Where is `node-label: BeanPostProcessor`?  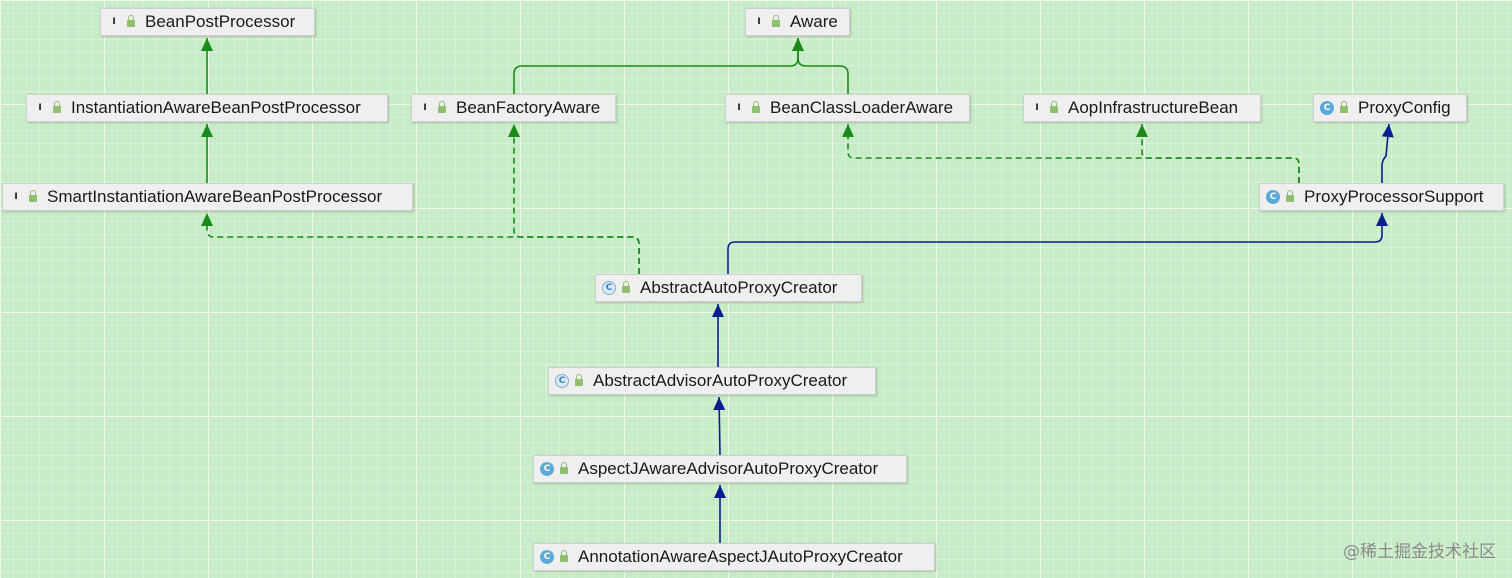 node-label: BeanPostProcessor is located at coordinates (220, 21).